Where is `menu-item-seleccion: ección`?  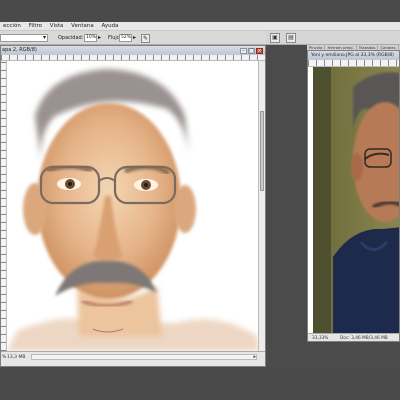
menu-item-seleccion: ección is located at coordinates (12, 26).